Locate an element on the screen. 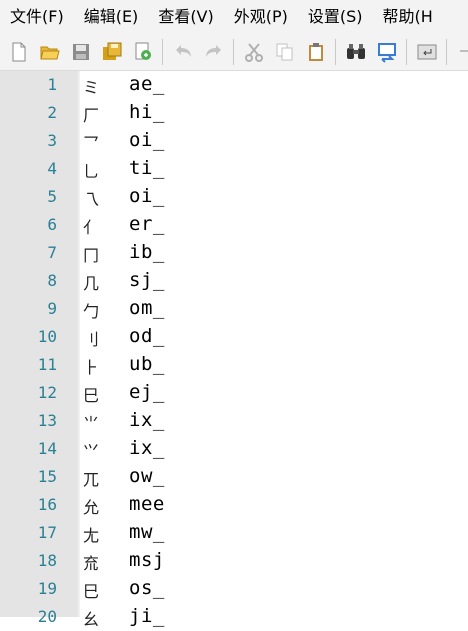 Image resolution: width=468 pixels, height=631 pixels. cut-icon is located at coordinates (253, 52).